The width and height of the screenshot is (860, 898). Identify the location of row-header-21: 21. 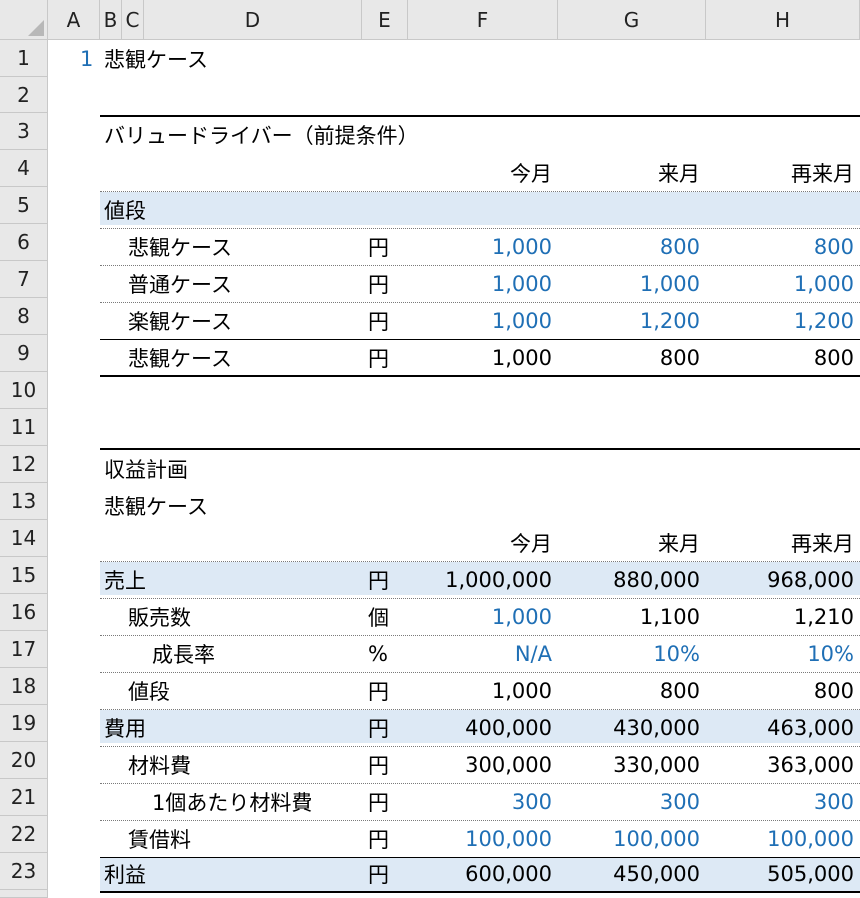
(24, 797).